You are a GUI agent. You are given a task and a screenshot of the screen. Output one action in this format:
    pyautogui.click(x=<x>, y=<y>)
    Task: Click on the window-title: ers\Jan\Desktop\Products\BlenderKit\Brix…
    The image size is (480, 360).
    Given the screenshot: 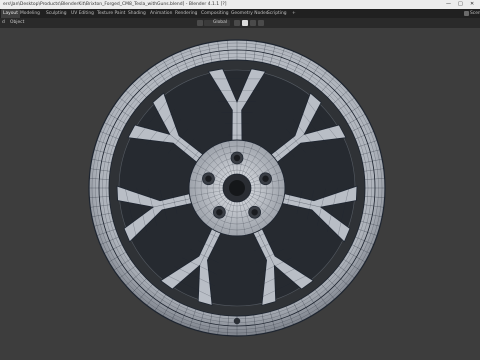 What is the action you would take?
    pyautogui.click(x=115, y=4)
    